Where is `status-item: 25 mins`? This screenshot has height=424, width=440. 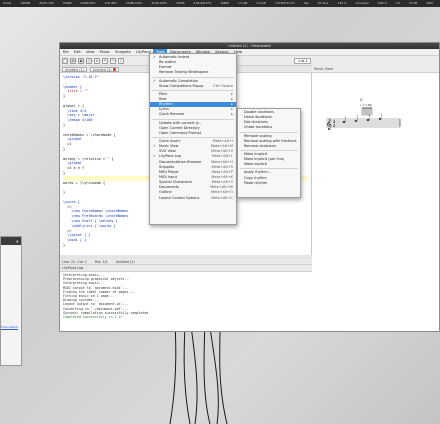 status-item: 25 mins is located at coordinates (323, 3).